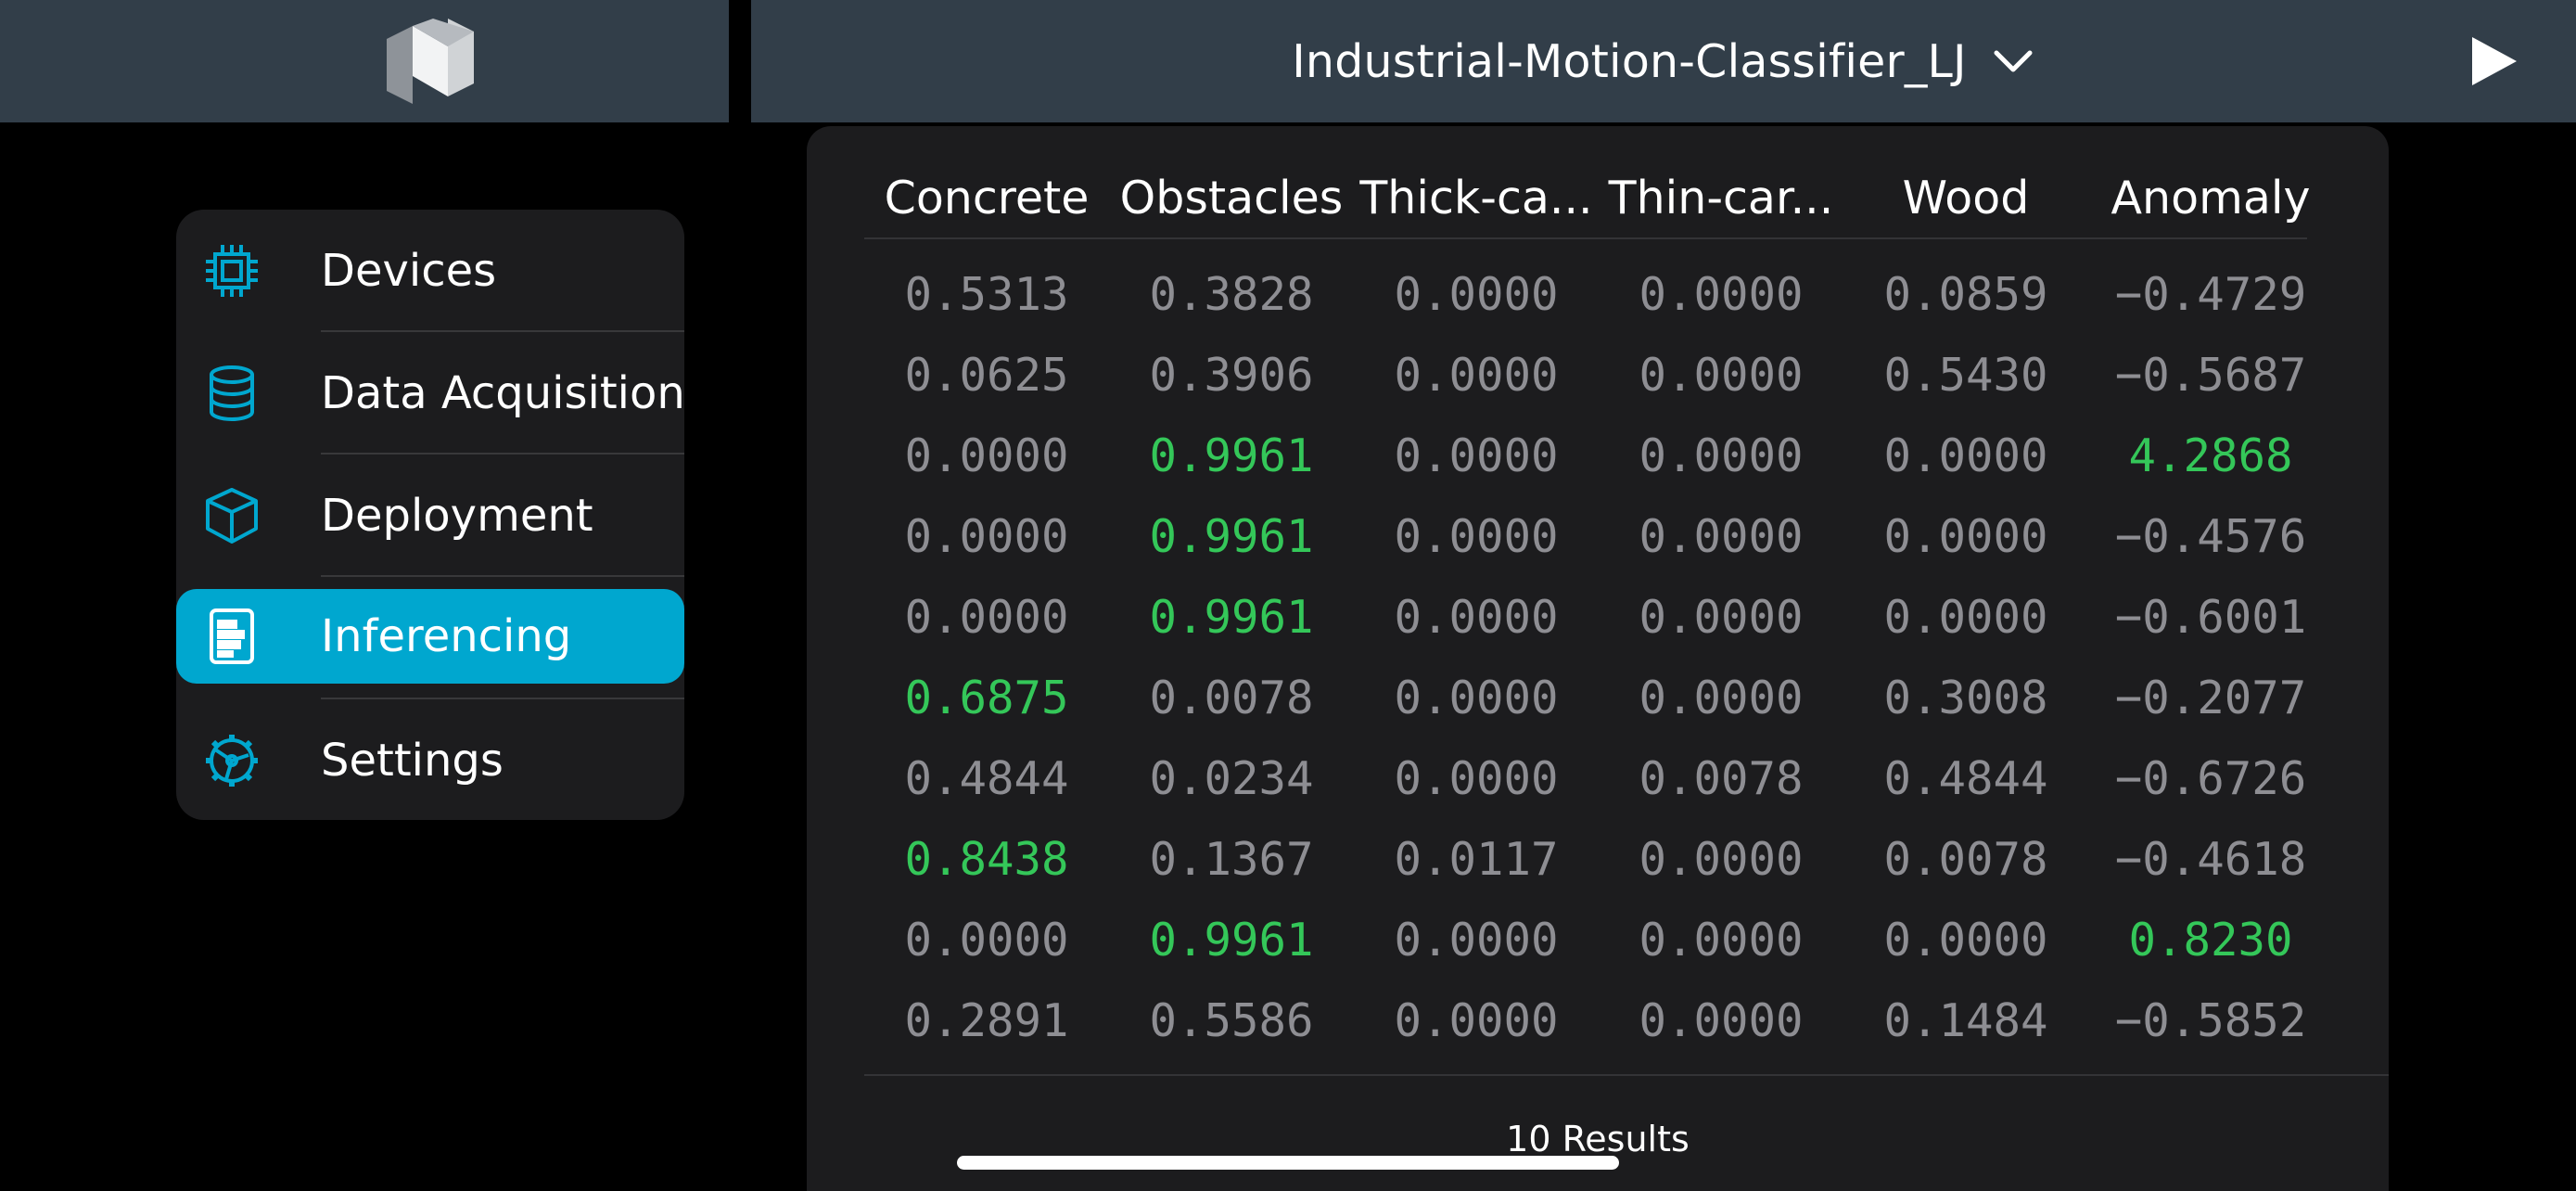 This screenshot has height=1191, width=2576. Describe the element at coordinates (2210, 536) in the screenshot. I see `table-cell: −0.4576` at that location.